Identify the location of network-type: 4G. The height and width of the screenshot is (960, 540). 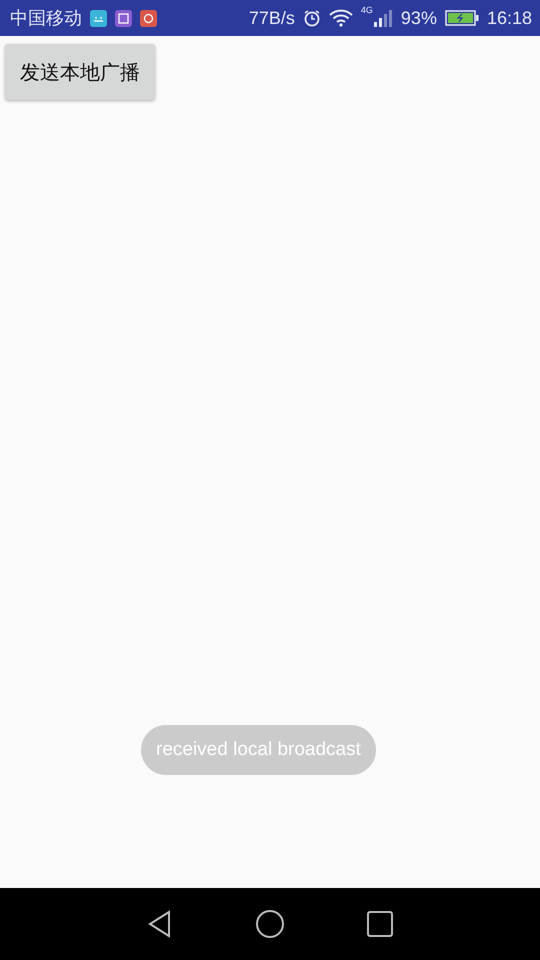
(366, 10).